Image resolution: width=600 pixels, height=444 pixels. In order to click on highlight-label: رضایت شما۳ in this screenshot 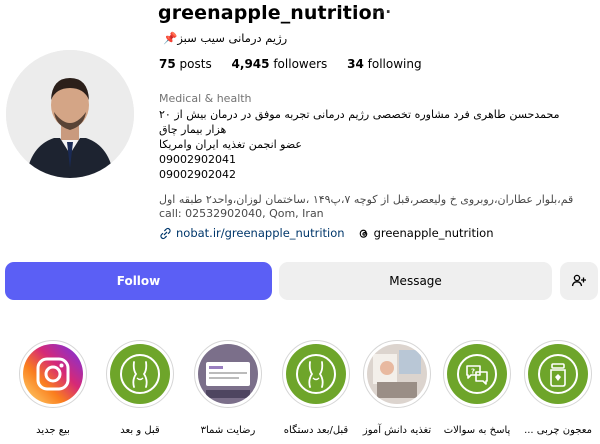, I will do `click(228, 430)`.